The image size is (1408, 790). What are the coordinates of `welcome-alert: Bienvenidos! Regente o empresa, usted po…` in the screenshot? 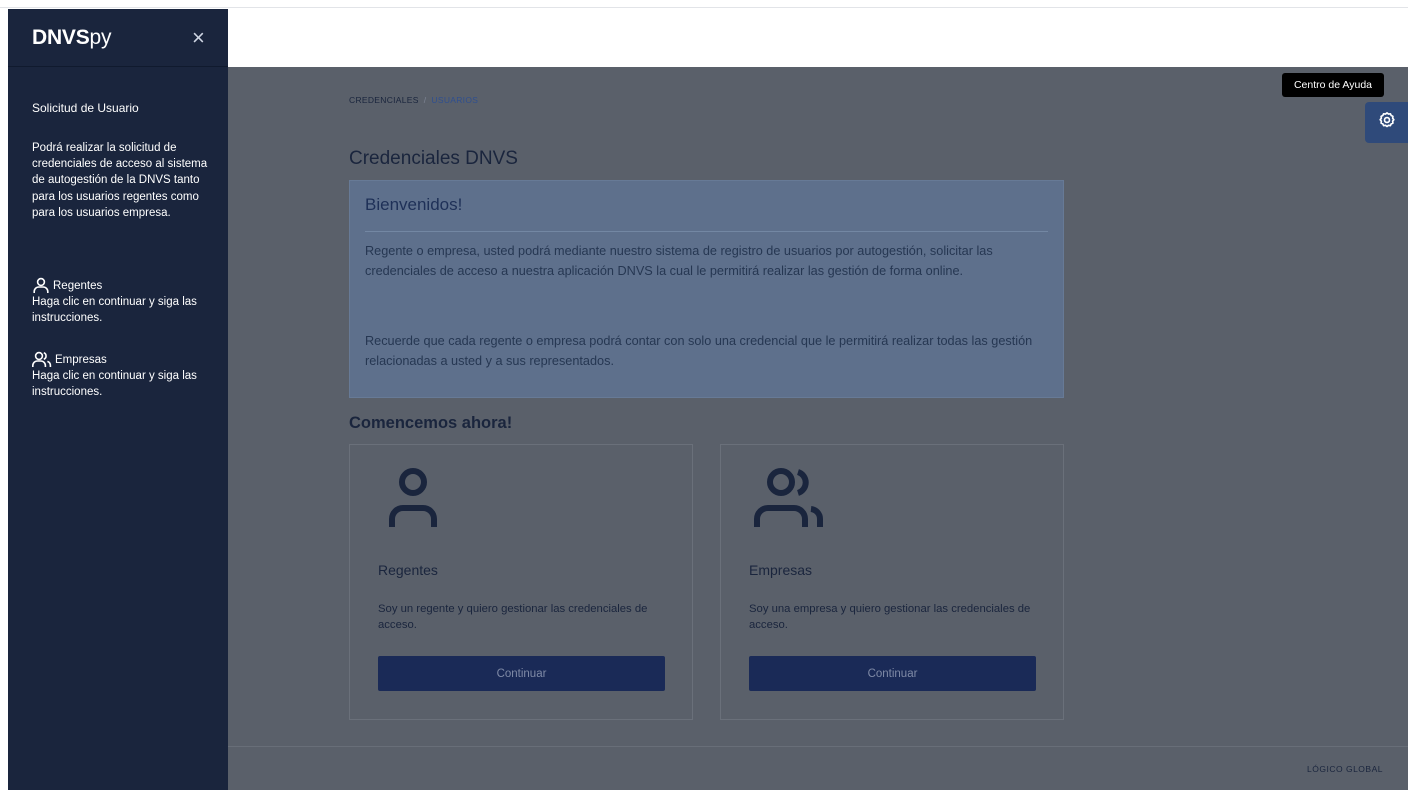 It's located at (706, 289).